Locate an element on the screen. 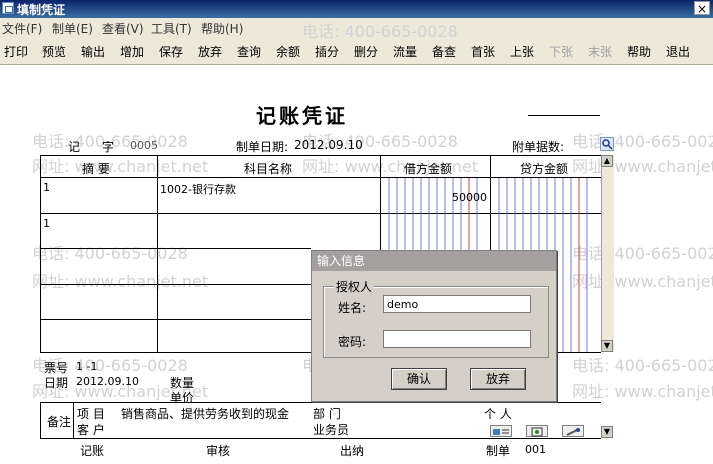  remarks-dropdown-icon: ▼ is located at coordinates (607, 432).